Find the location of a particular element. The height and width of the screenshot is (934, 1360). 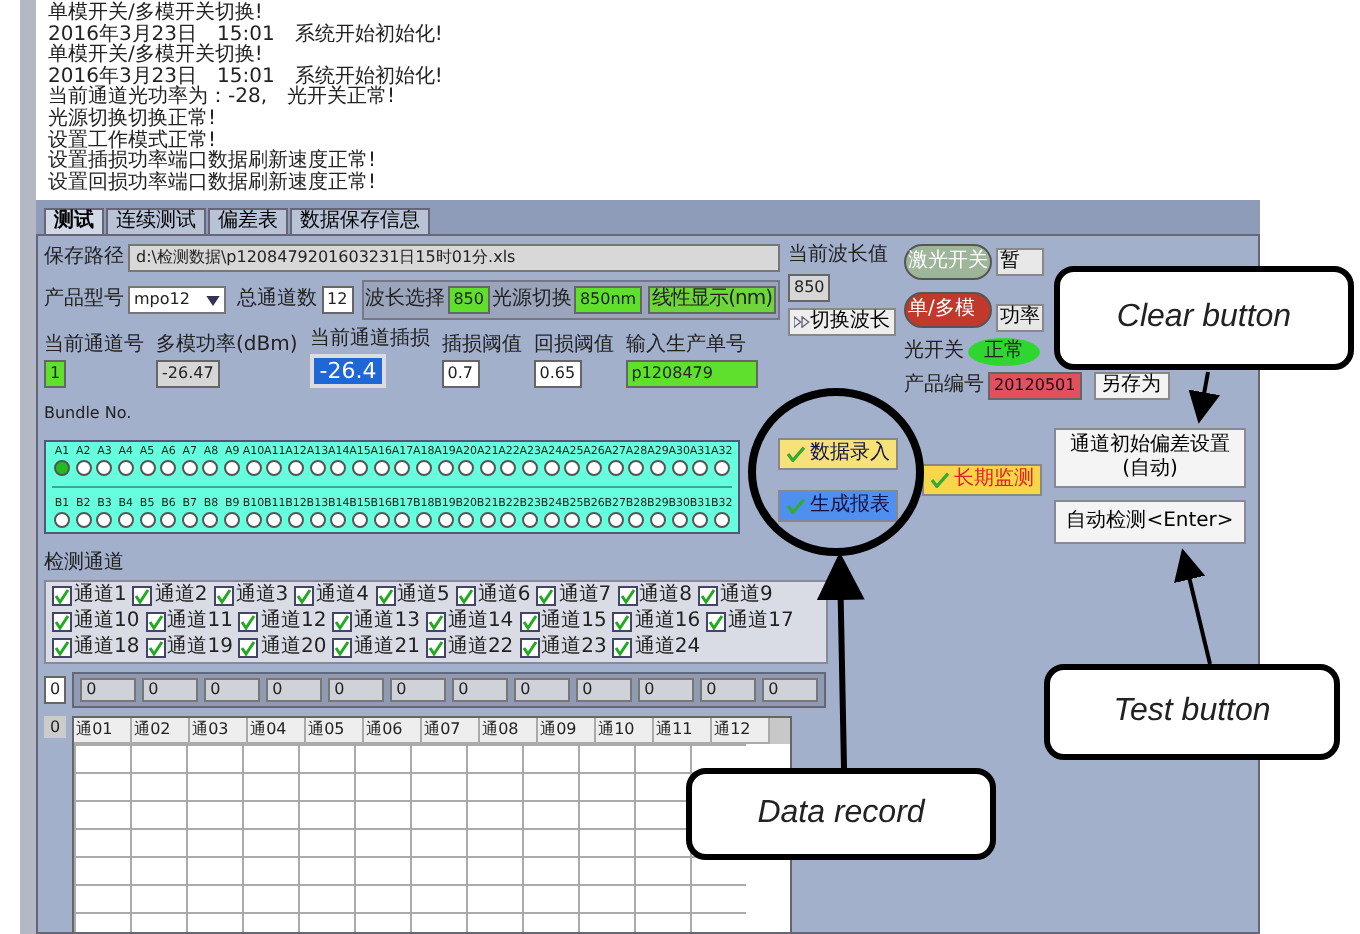

numeric-field: 0.65 is located at coordinates (557, 374).